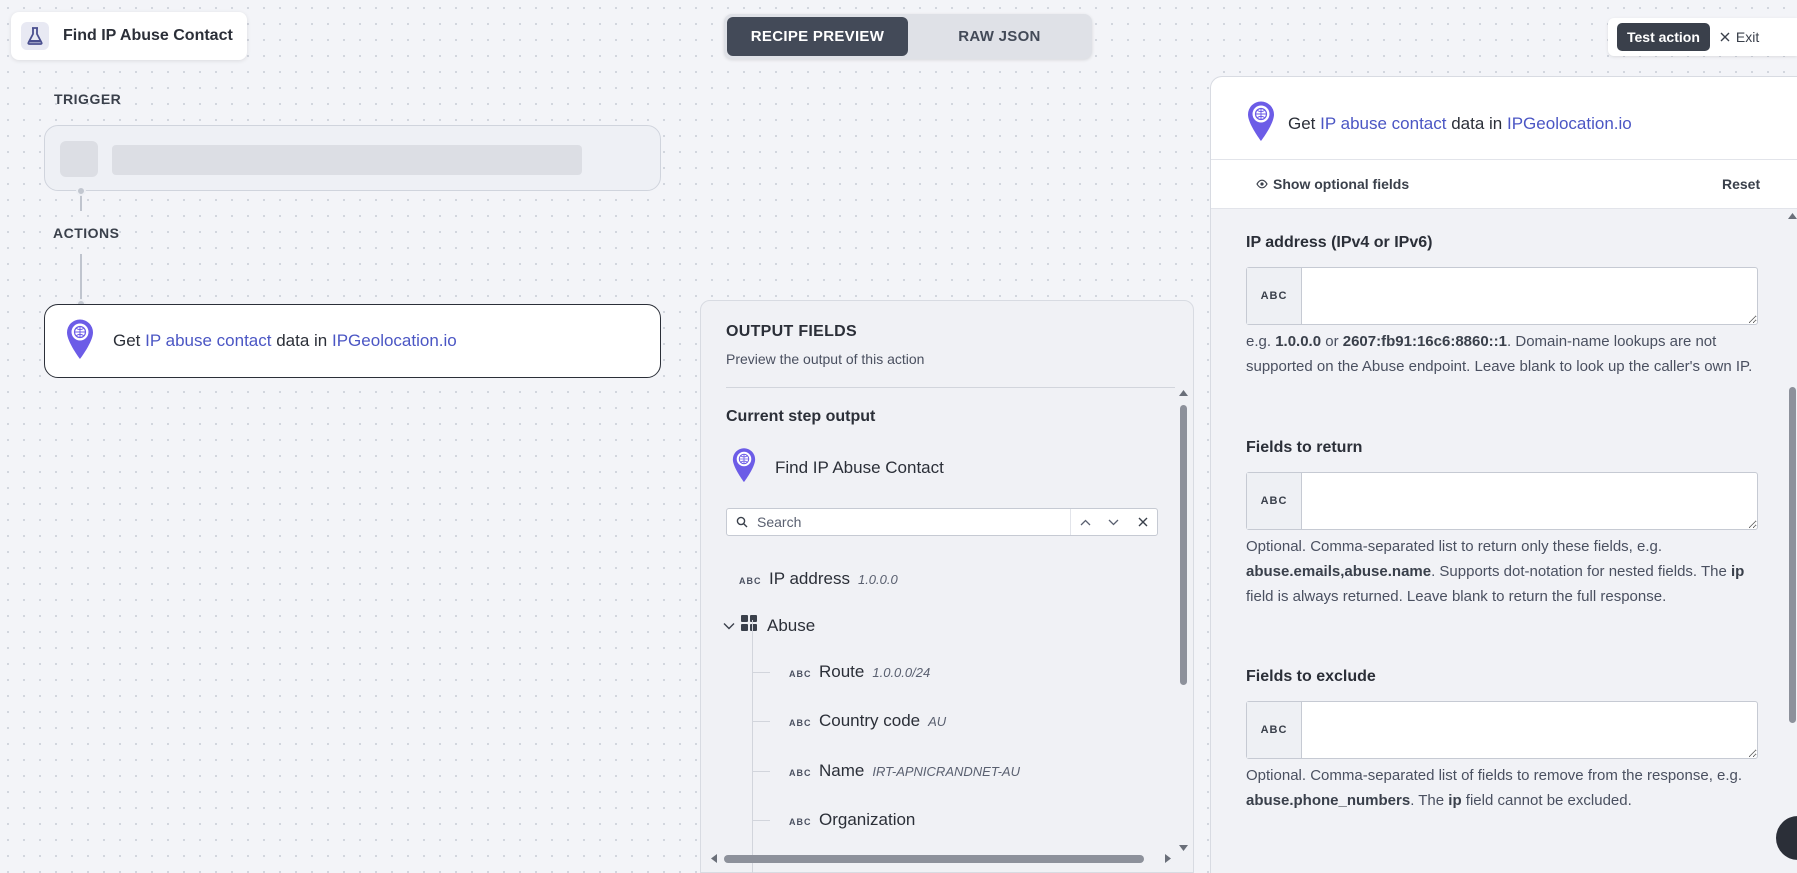 The width and height of the screenshot is (1797, 873). I want to click on eye-icon, so click(1262, 184).